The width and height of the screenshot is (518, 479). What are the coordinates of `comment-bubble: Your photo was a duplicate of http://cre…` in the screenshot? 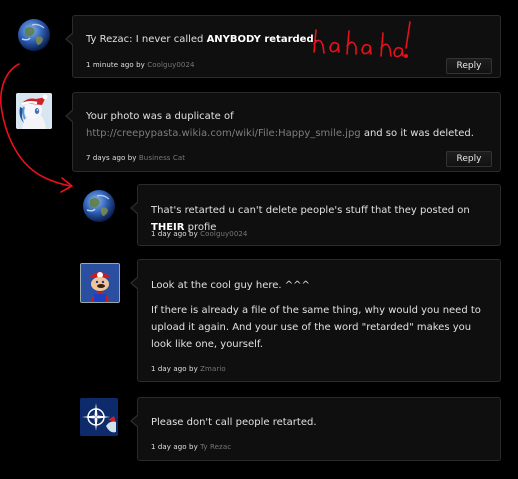 It's located at (283, 132).